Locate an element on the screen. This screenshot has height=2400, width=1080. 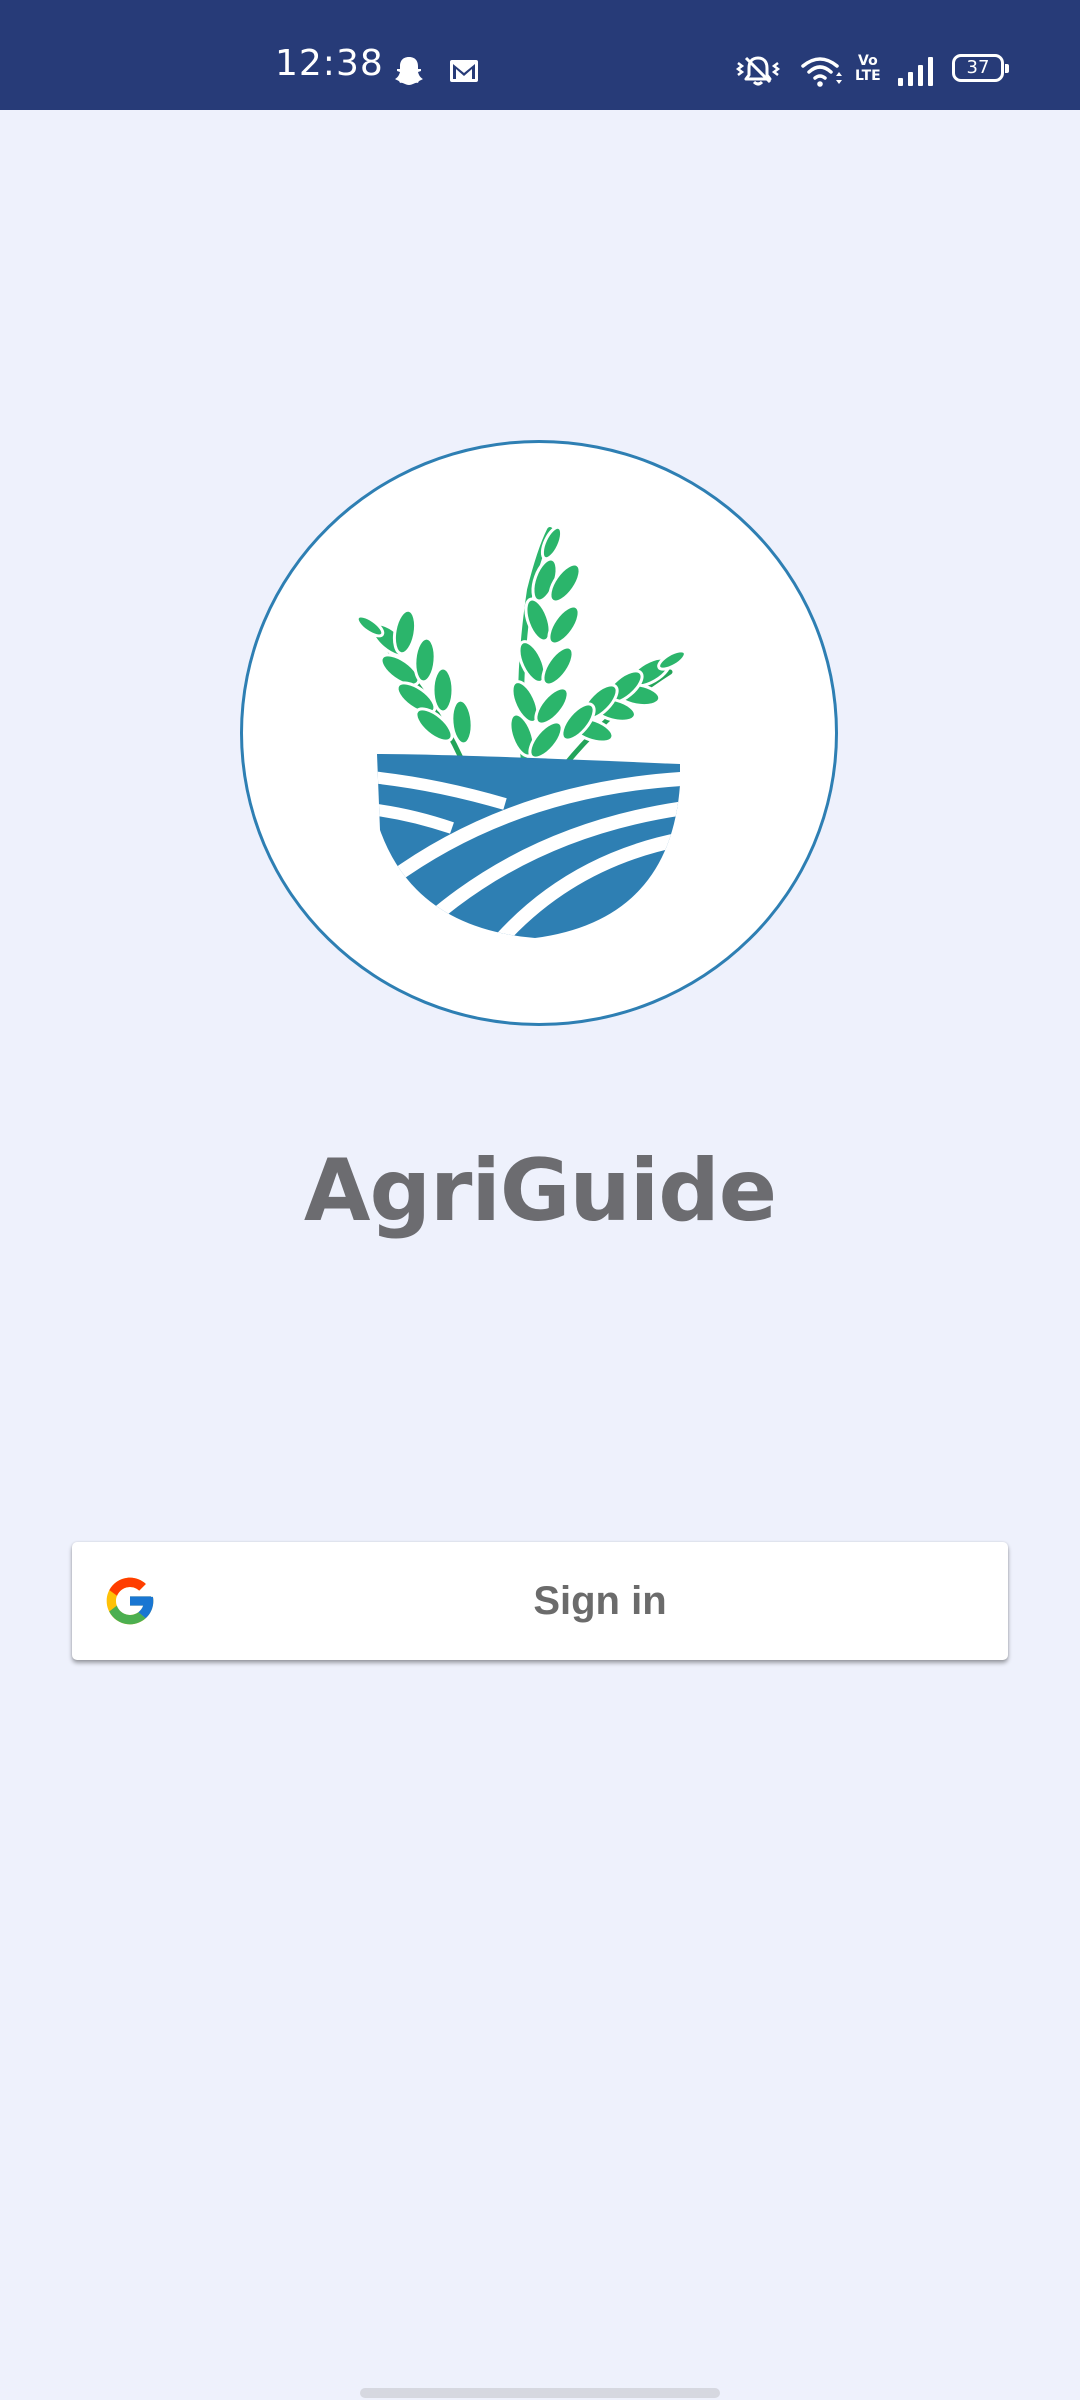
agriguide-logo is located at coordinates (521, 731).